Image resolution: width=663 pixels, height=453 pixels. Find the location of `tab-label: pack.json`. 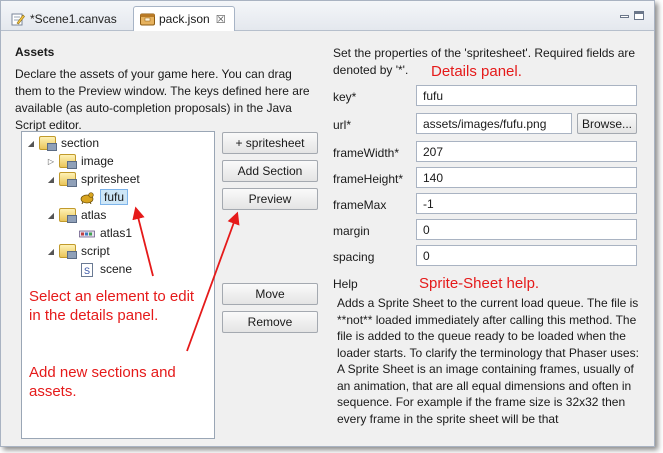

tab-label: pack.json is located at coordinates (184, 19).